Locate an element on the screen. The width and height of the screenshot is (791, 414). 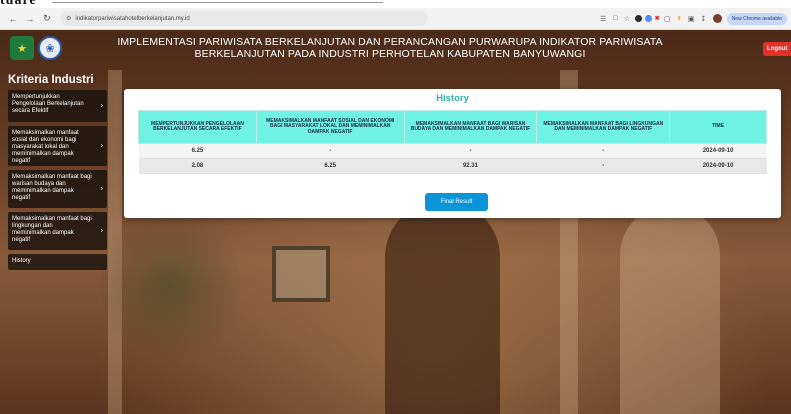
table-row: 6.25 - - - 2024-09-10 is located at coordinates (452, 151).